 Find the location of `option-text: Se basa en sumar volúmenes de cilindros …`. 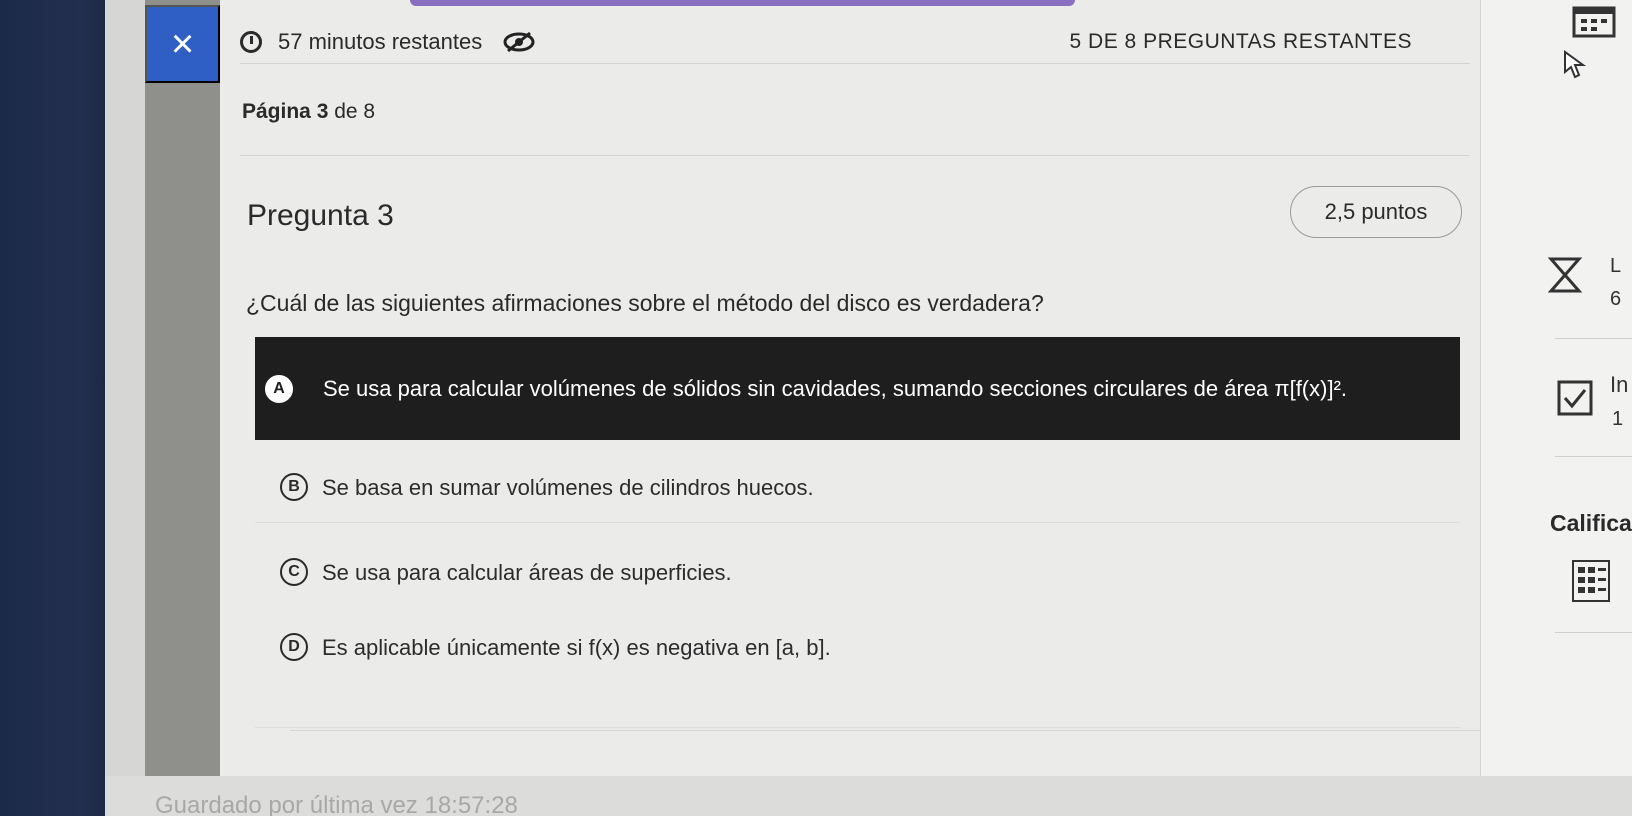

option-text: Se basa en sumar volúmenes de cilindros … is located at coordinates (568, 487).